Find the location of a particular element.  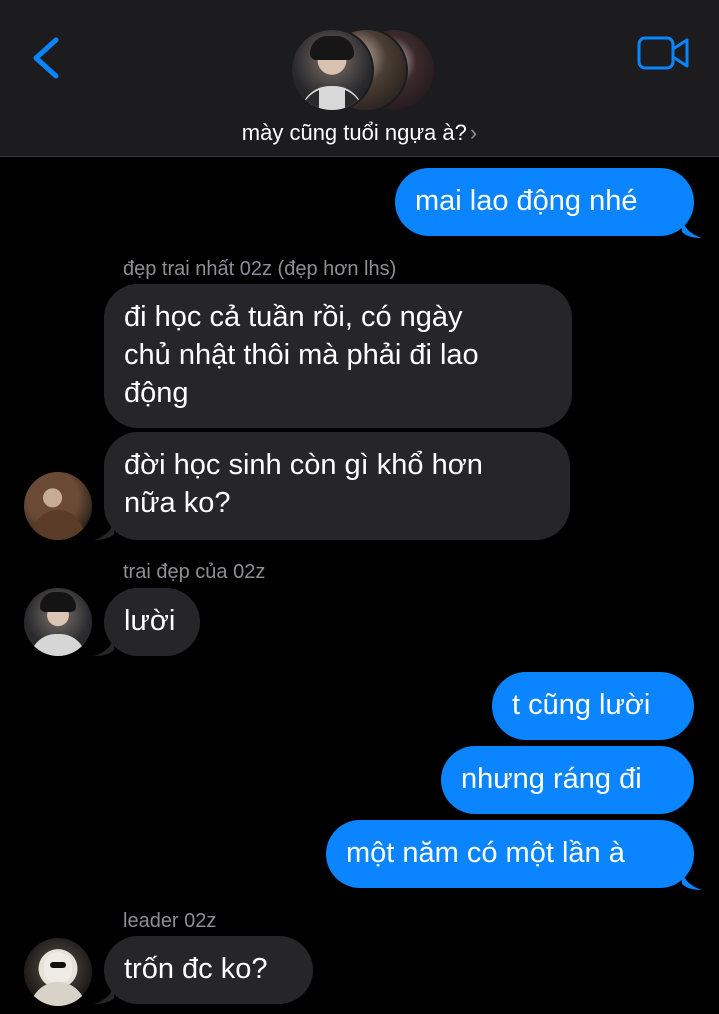

incoming-message: lười is located at coordinates (152, 622).